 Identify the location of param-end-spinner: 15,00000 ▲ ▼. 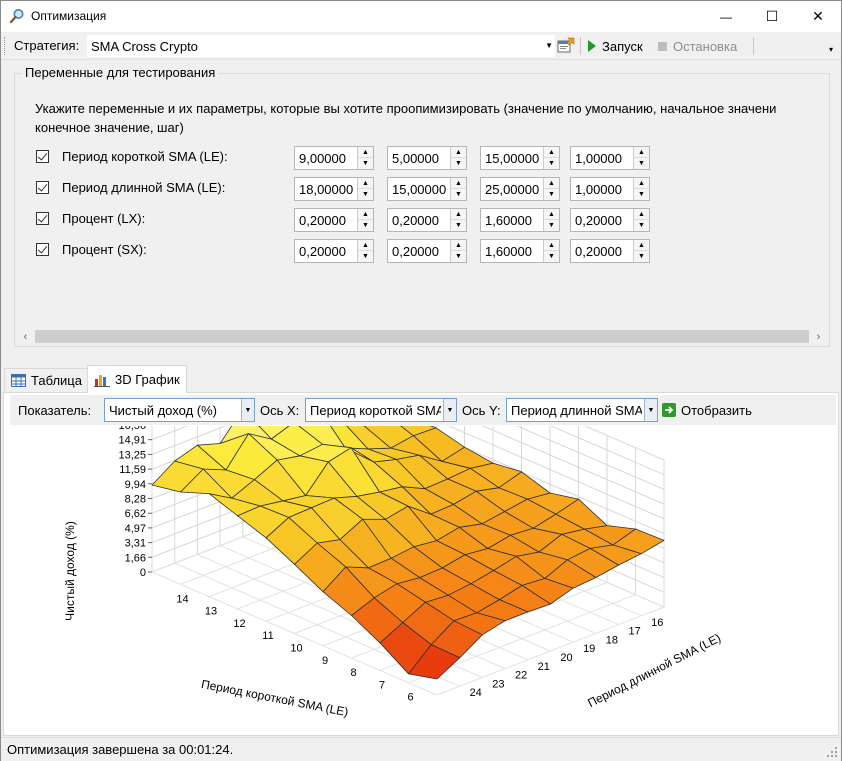
(520, 158).